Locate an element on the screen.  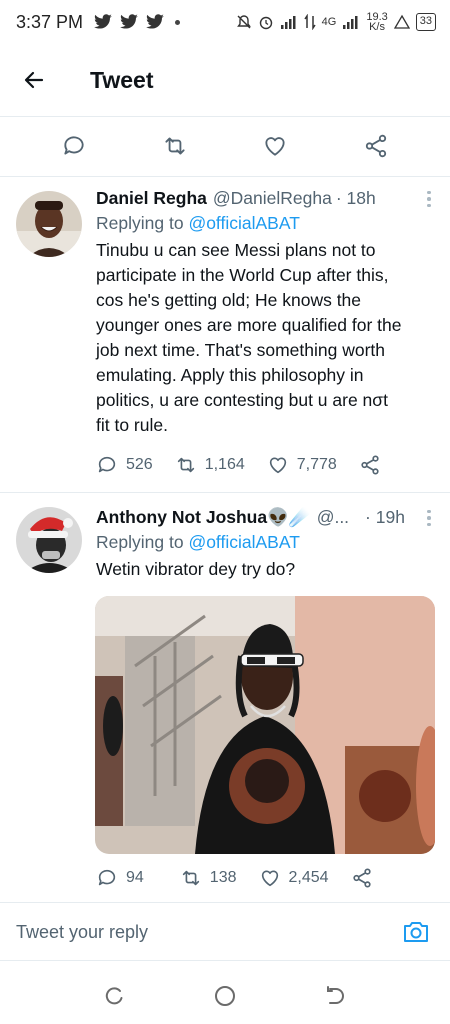
retweet-button: 1,164 is located at coordinates (210, 465).